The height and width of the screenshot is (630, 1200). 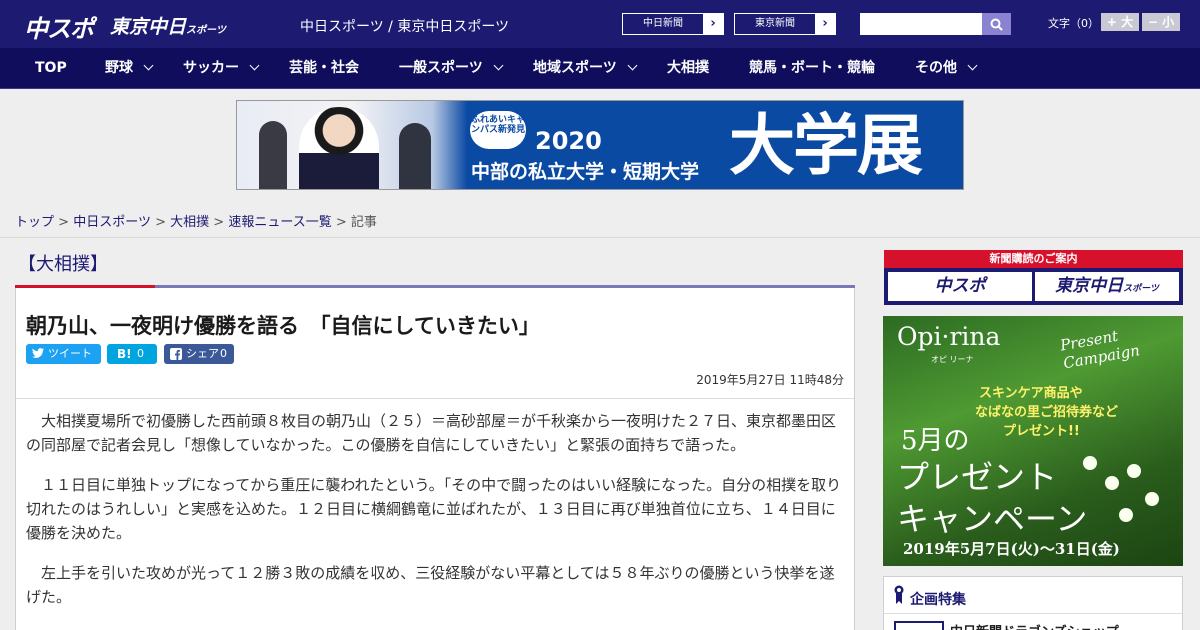 I want to click on nav-item-entertainment: 芸能・社会, so click(x=324, y=68).